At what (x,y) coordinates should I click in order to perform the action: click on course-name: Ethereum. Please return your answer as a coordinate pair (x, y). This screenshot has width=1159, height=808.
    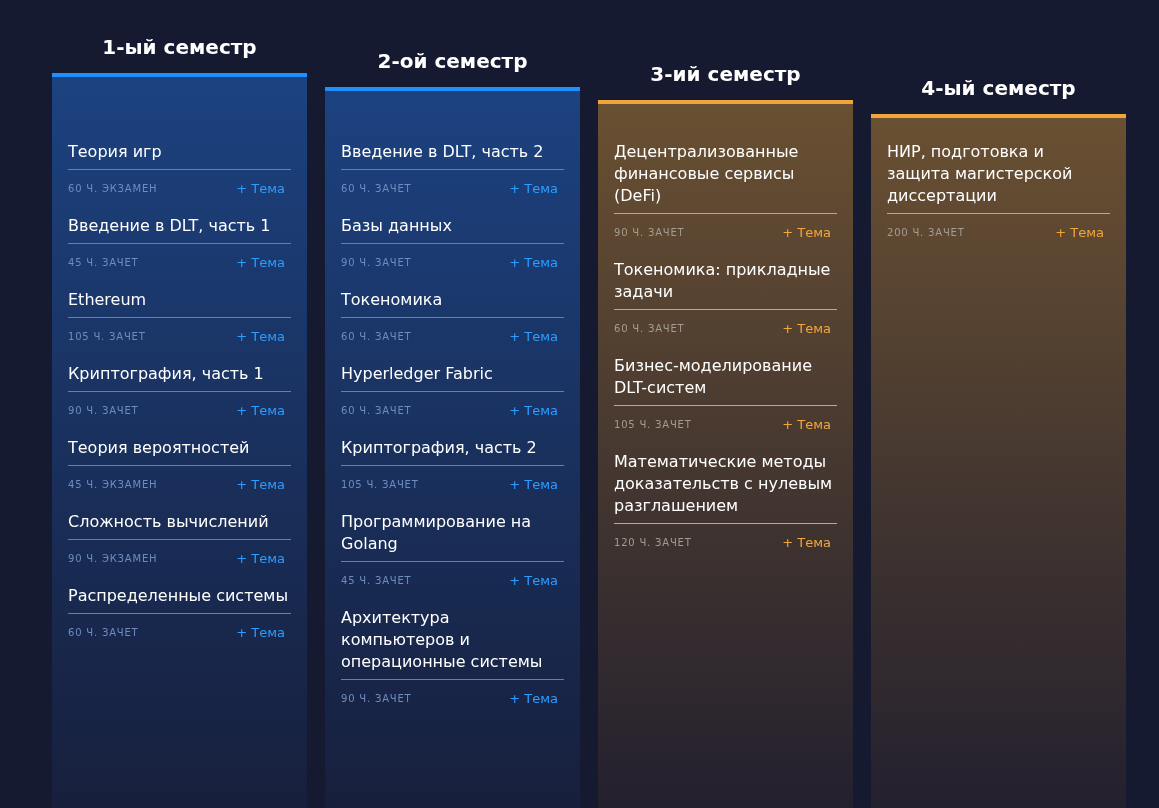
    Looking at the image, I should click on (179, 303).